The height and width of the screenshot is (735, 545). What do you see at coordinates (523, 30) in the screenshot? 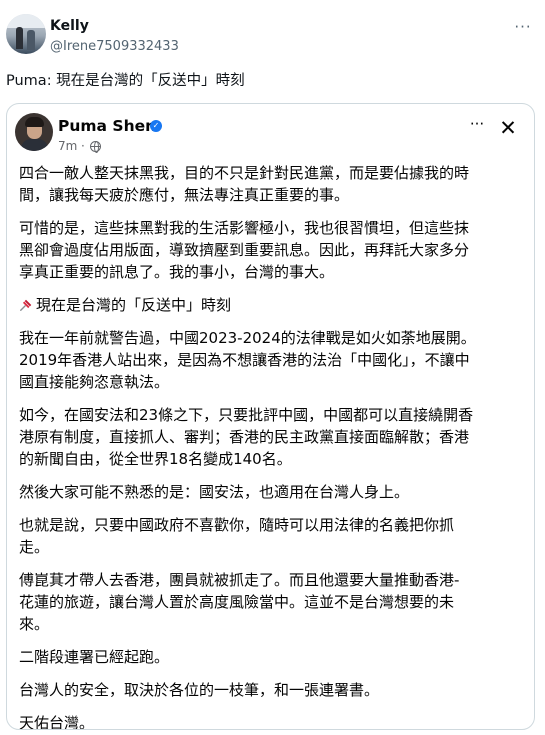
I see `more-options-button: ···` at bounding box center [523, 30].